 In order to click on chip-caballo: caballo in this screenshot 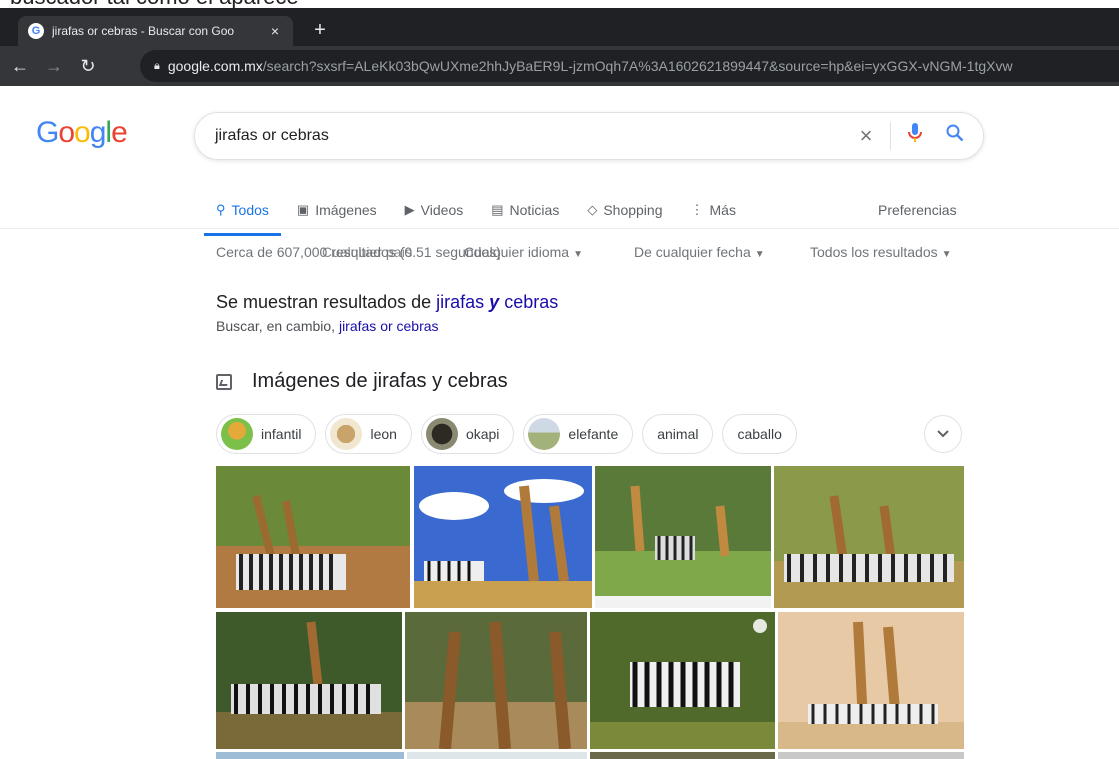, I will do `click(759, 434)`.